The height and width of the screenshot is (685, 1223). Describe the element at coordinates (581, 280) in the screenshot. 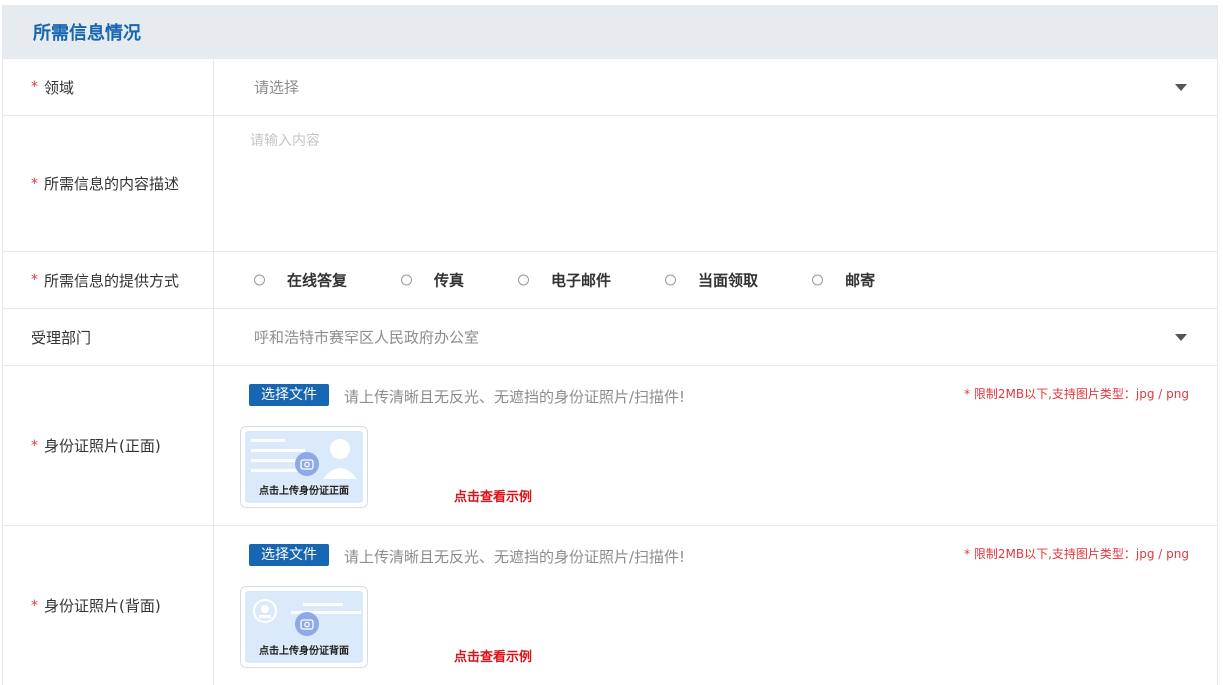

I see `radio-label: 电子邮件` at that location.